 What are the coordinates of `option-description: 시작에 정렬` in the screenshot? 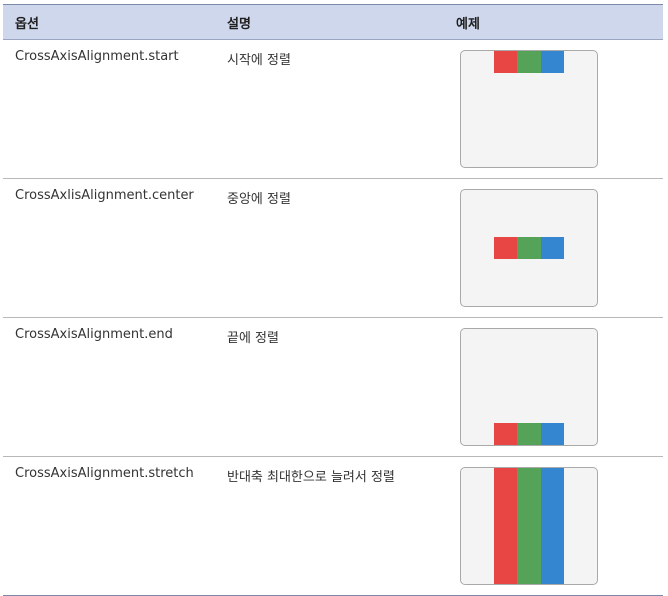 It's located at (259, 60).